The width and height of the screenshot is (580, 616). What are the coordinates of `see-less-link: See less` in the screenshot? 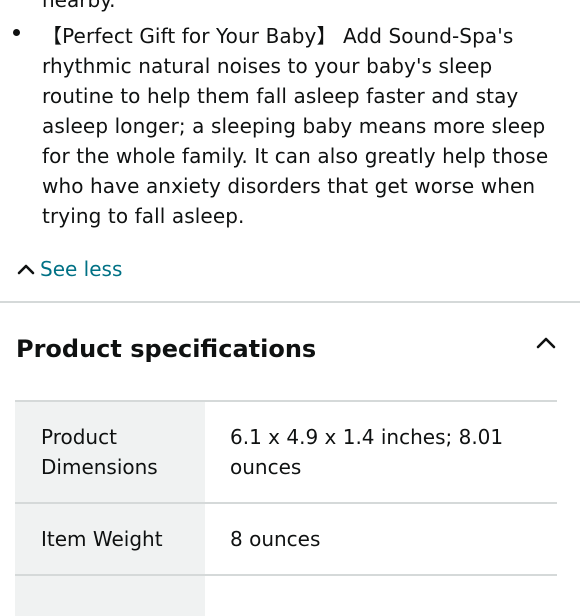 It's located at (69, 269).